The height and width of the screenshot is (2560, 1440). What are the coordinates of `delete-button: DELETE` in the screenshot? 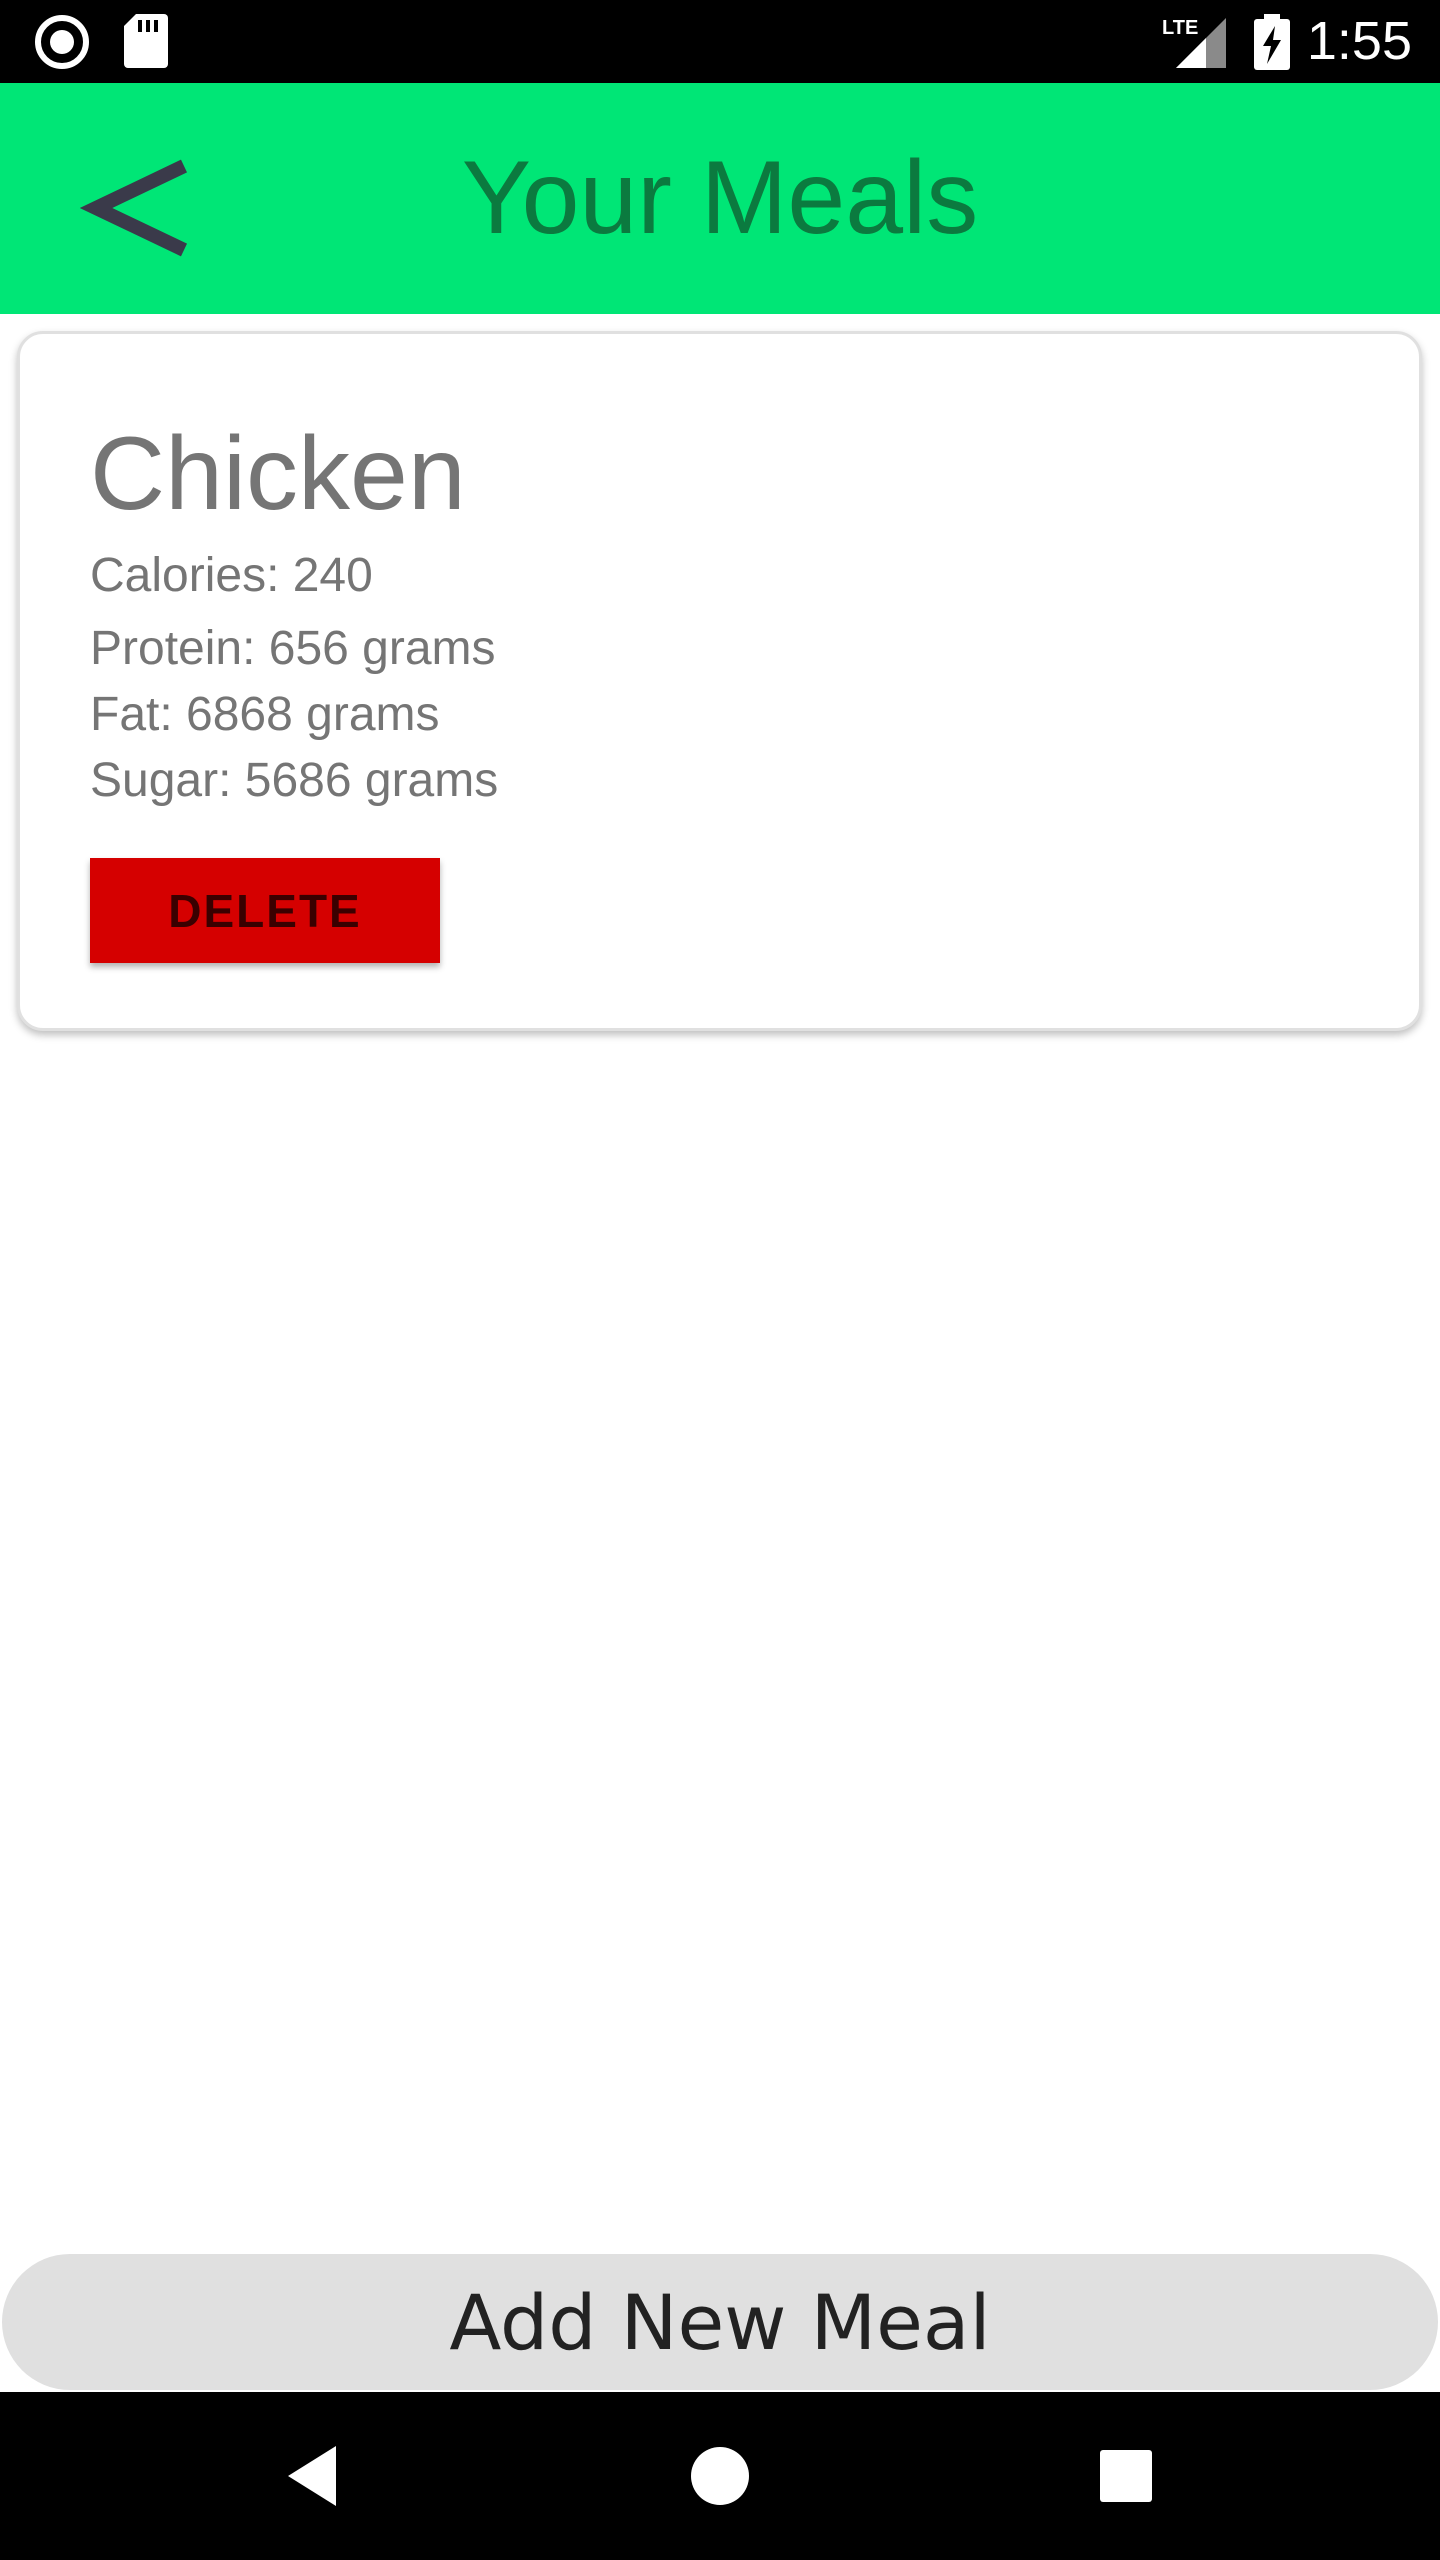 It's located at (265, 910).